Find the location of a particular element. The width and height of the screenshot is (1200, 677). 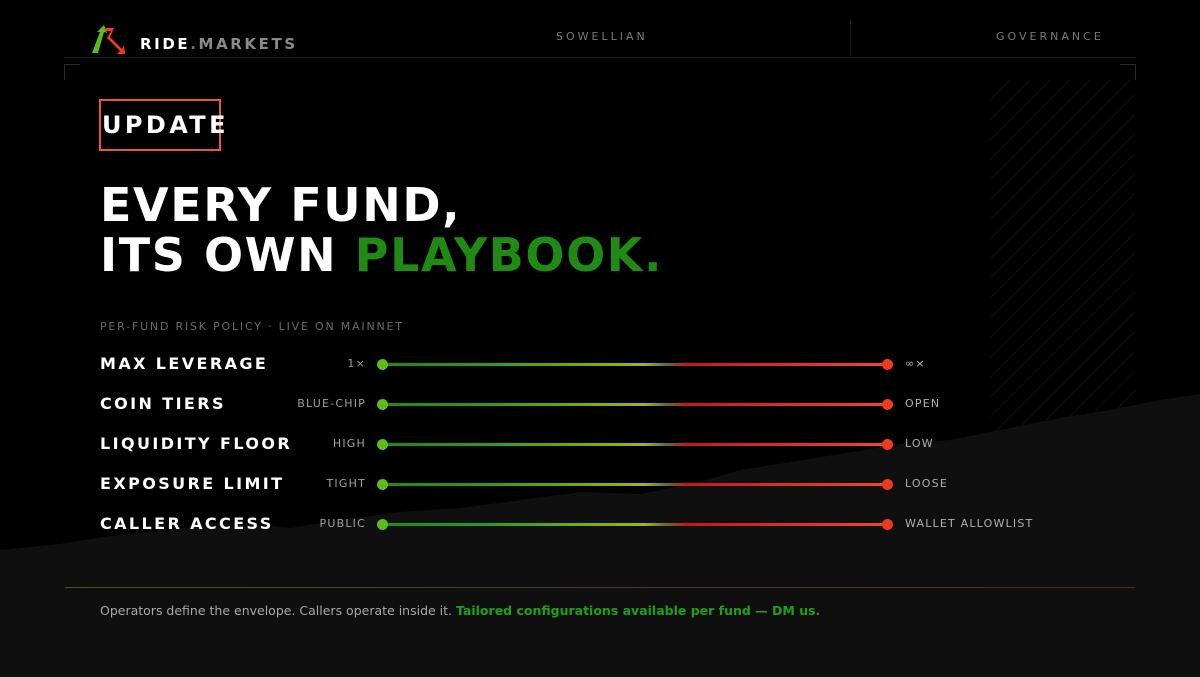

policy-high-label: WALLET ALLOWLIST is located at coordinates (969, 523).